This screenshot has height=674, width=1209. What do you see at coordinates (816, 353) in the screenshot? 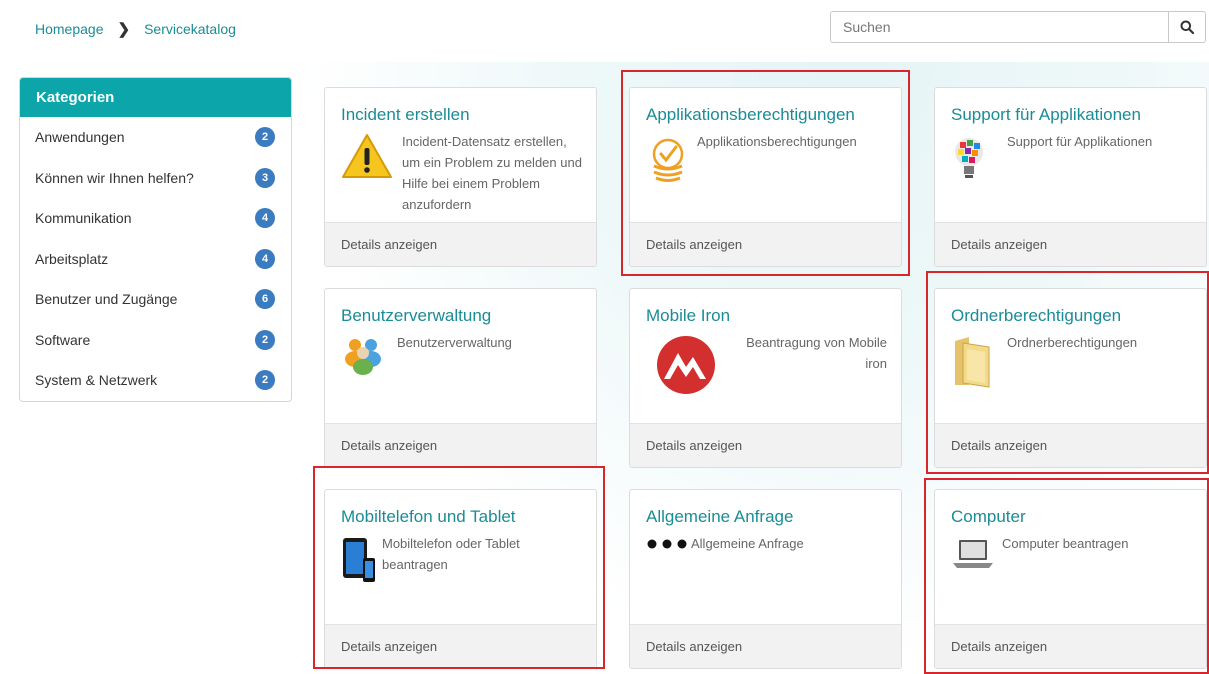
I see `card-description: Beantragung von Mobile iron` at bounding box center [816, 353].